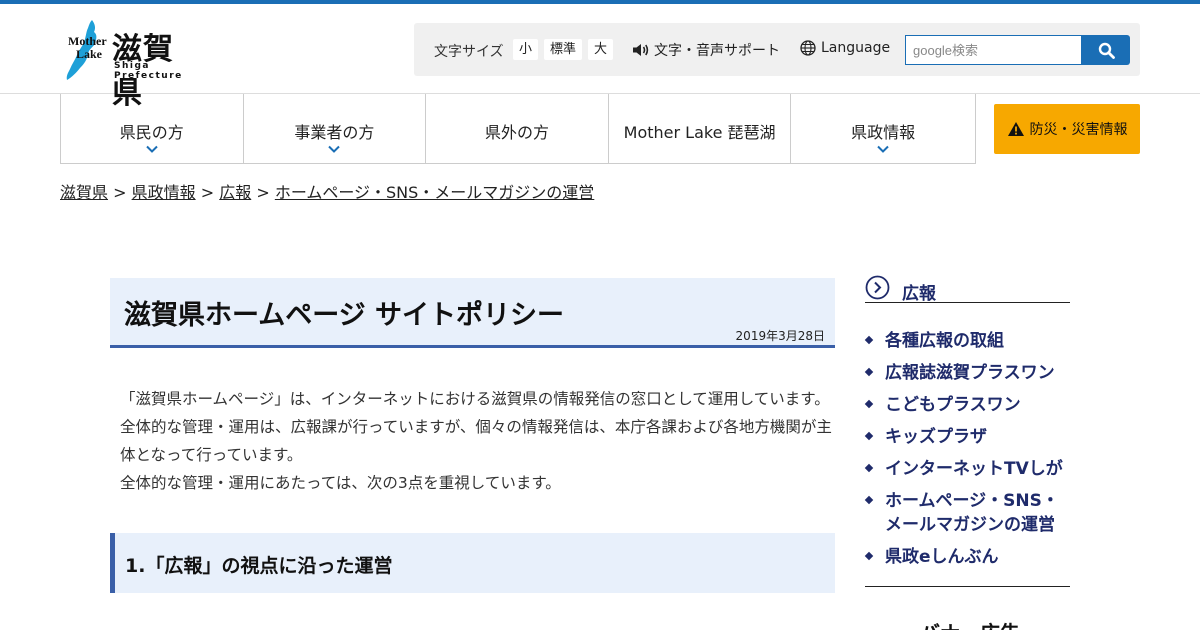 This screenshot has height=630, width=1200. Describe the element at coordinates (148, 71) in the screenshot. I see `logo-english-name: Shiga Prefecture` at that location.